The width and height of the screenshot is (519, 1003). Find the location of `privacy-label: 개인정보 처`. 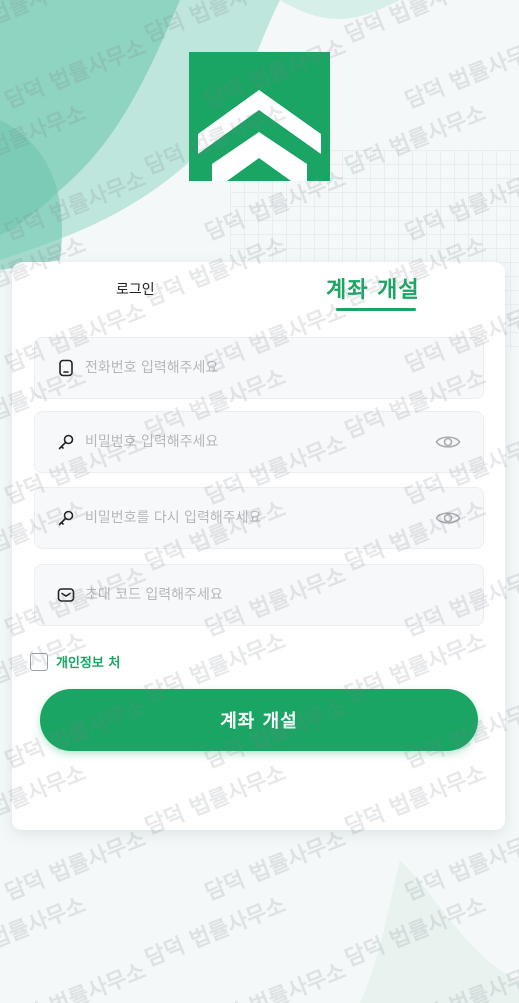

privacy-label: 개인정보 처 is located at coordinates (88, 661).